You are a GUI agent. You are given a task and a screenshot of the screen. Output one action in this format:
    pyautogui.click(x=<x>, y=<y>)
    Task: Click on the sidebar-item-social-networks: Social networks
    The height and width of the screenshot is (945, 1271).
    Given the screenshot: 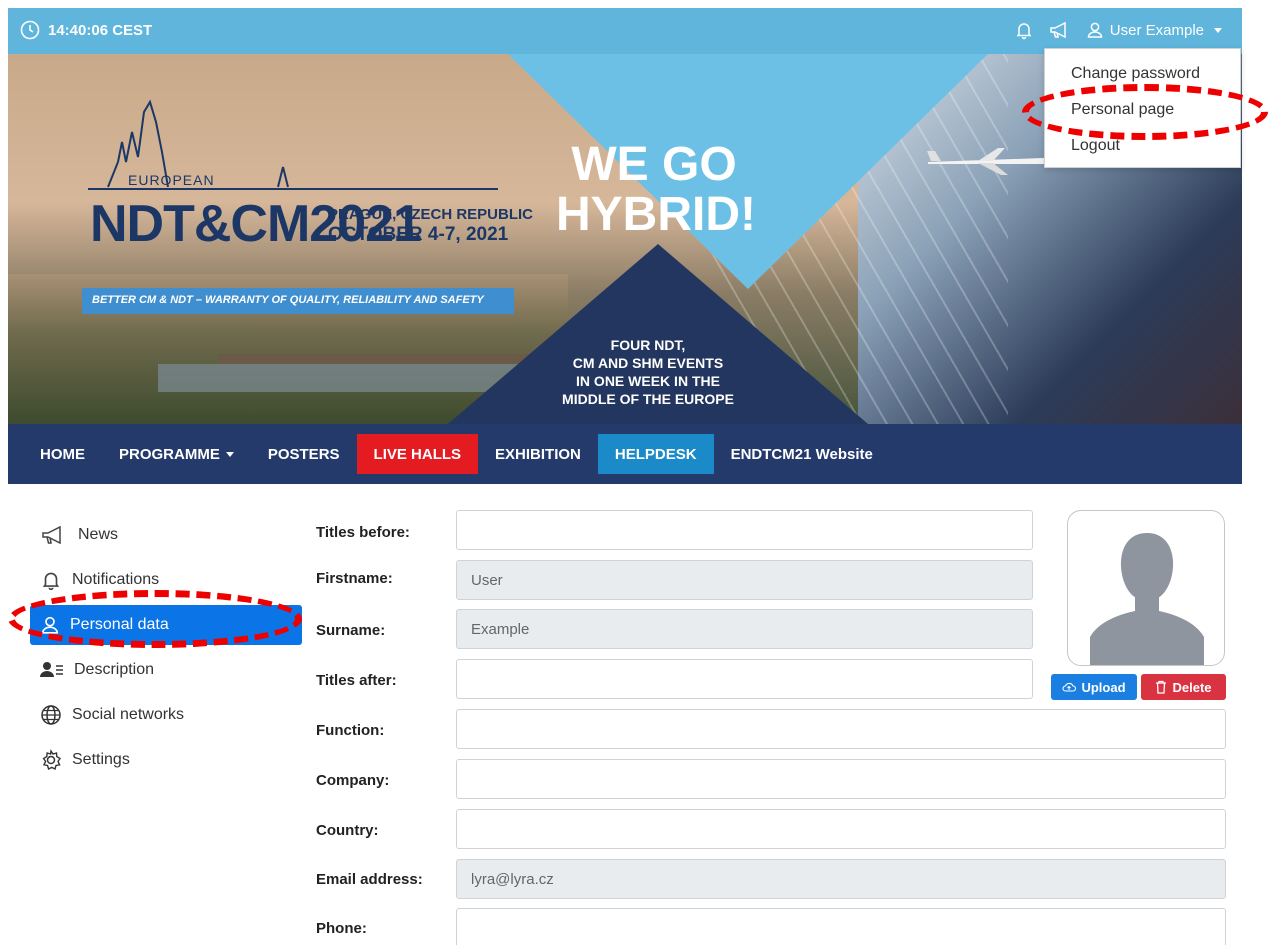 What is the action you would take?
    pyautogui.click(x=166, y=714)
    